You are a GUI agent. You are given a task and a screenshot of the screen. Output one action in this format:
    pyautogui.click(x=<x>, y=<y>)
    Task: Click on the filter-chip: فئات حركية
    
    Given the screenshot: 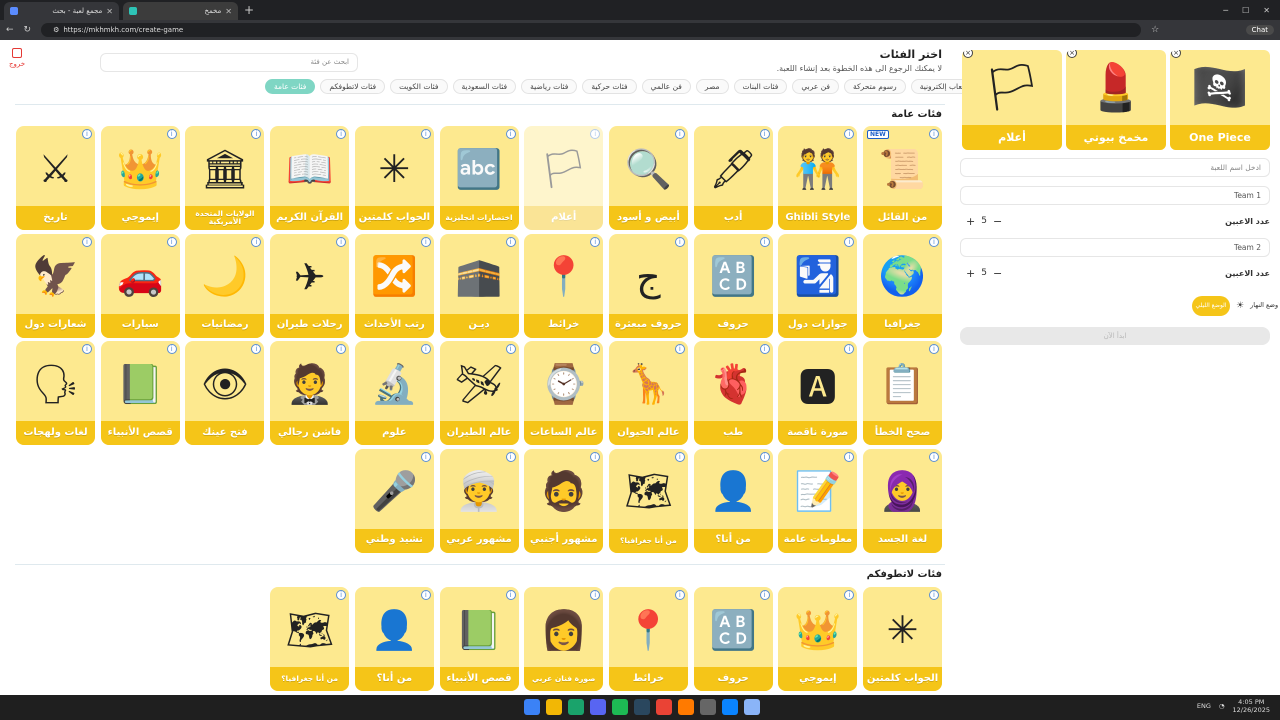 What is the action you would take?
    pyautogui.click(x=609, y=86)
    